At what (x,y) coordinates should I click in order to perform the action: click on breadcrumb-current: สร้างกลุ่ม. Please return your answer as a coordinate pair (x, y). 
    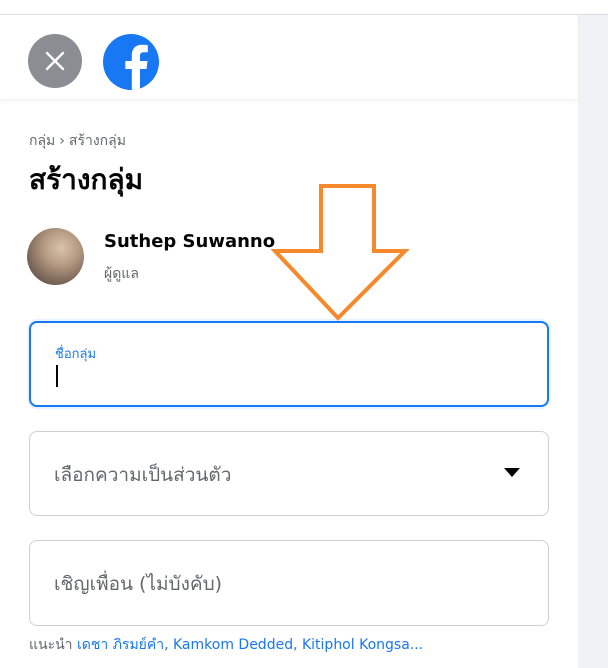
    Looking at the image, I should click on (97, 141).